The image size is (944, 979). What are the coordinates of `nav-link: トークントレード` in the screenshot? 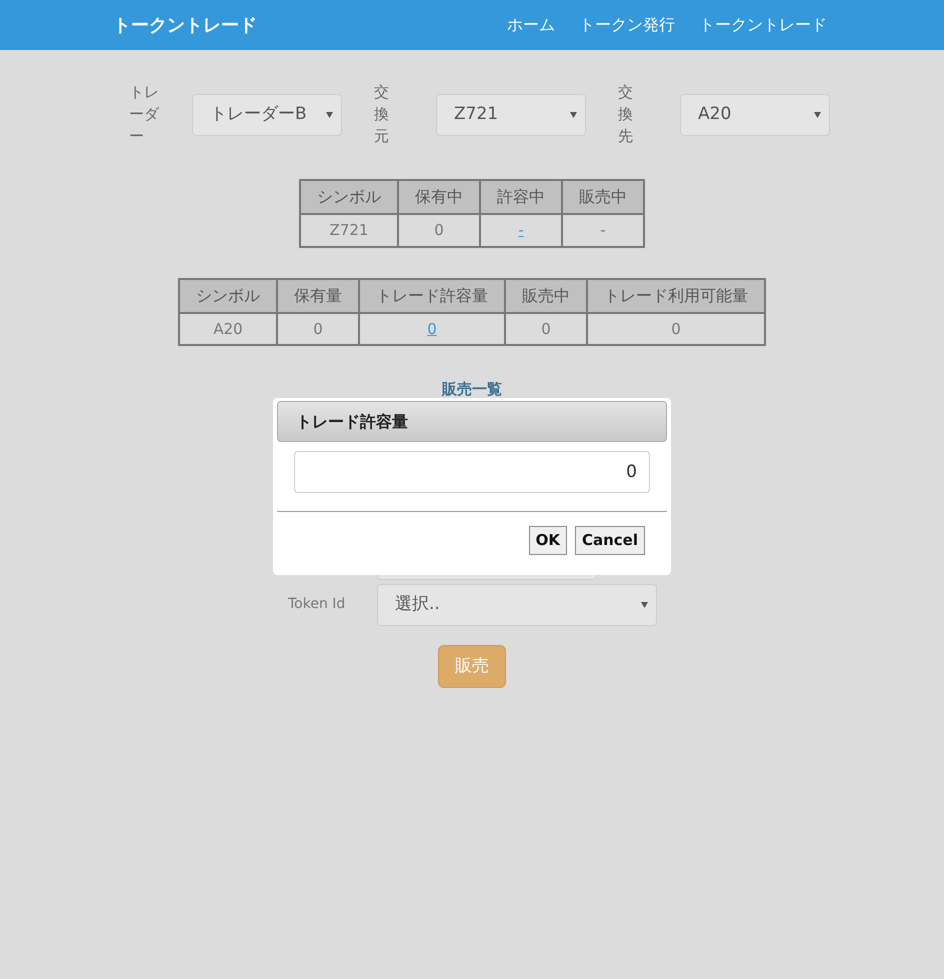 It's located at (763, 25).